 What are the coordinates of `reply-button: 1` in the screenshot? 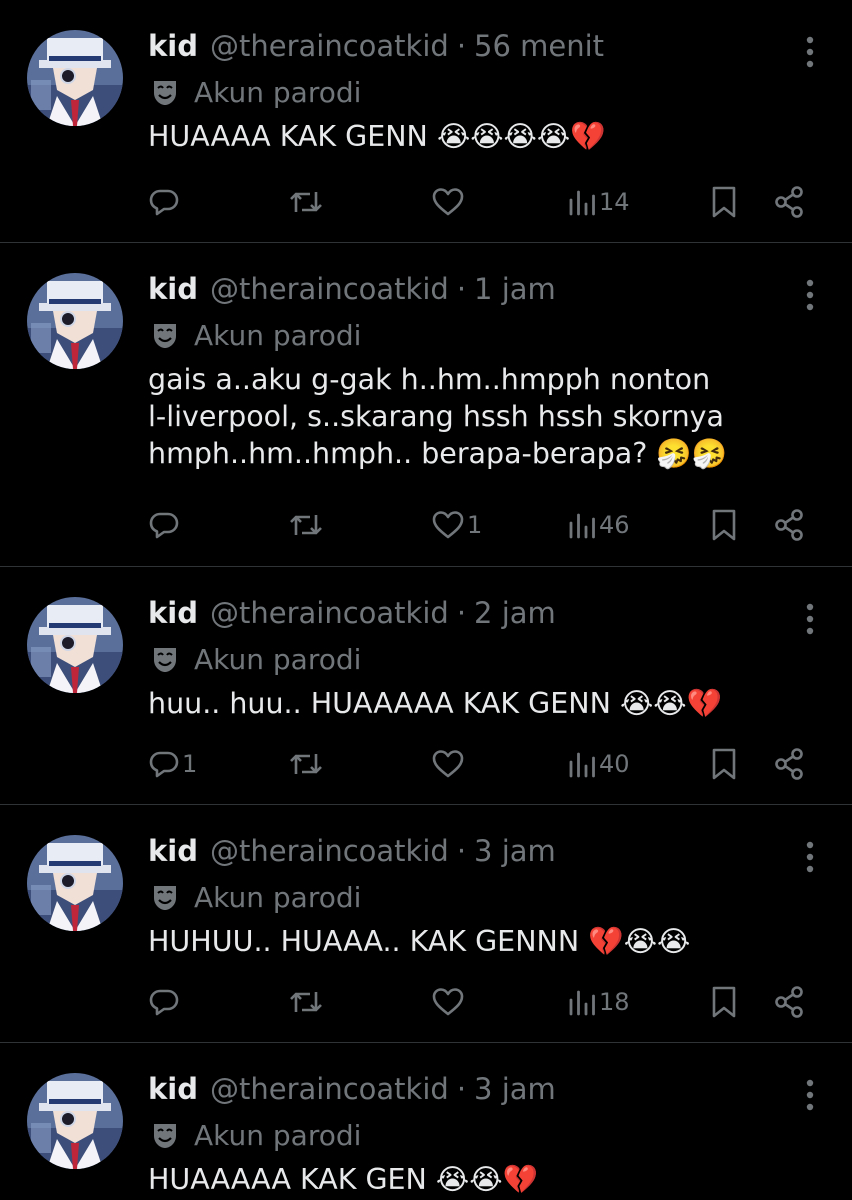 It's located at (172, 764).